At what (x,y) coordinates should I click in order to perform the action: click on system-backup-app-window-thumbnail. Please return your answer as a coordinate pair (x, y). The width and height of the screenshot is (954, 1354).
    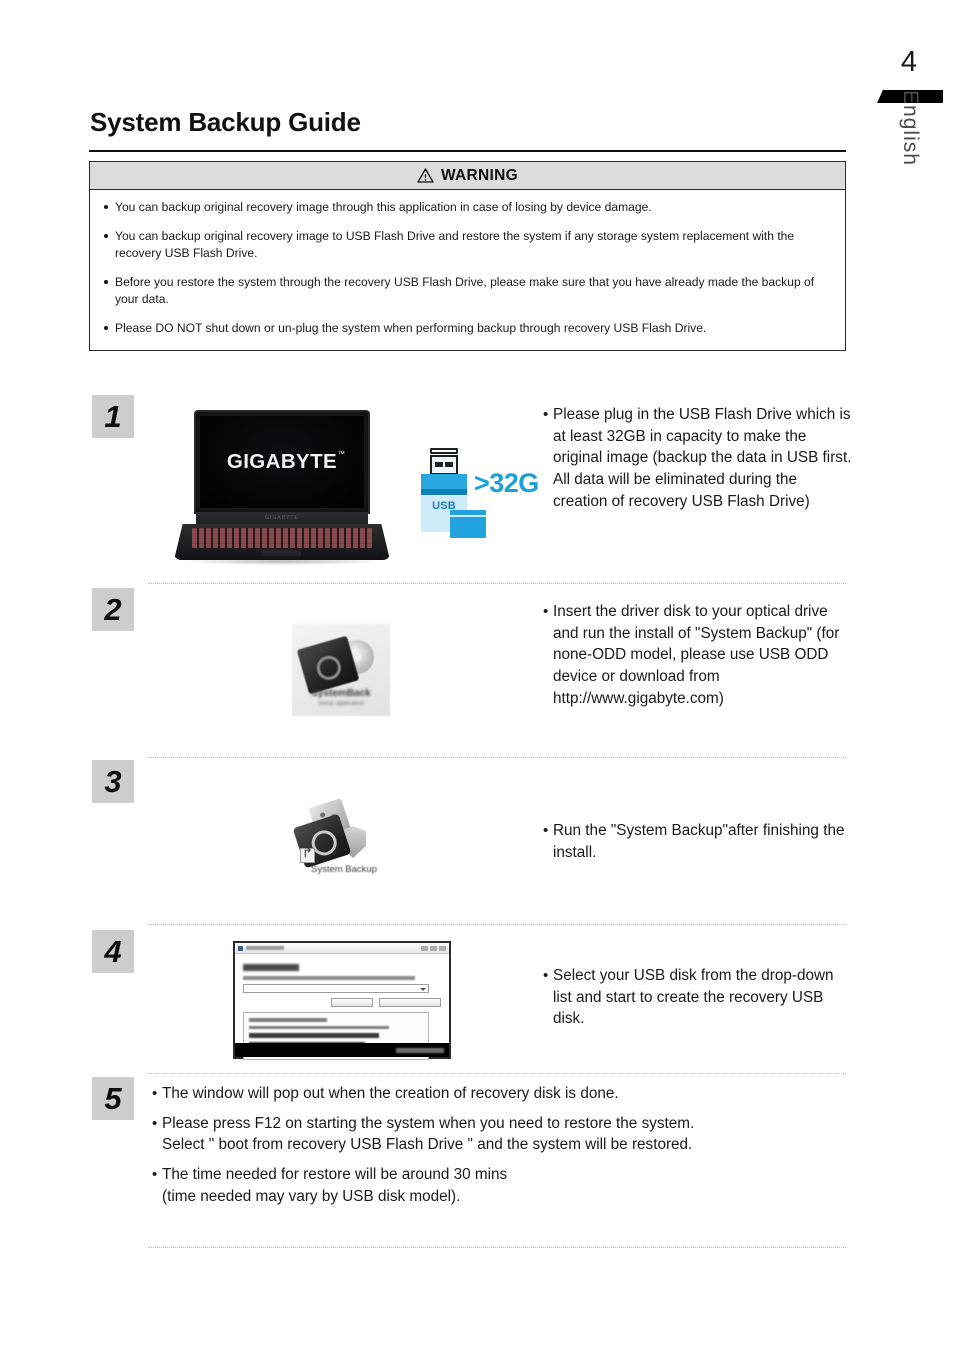
    Looking at the image, I should click on (342, 1000).